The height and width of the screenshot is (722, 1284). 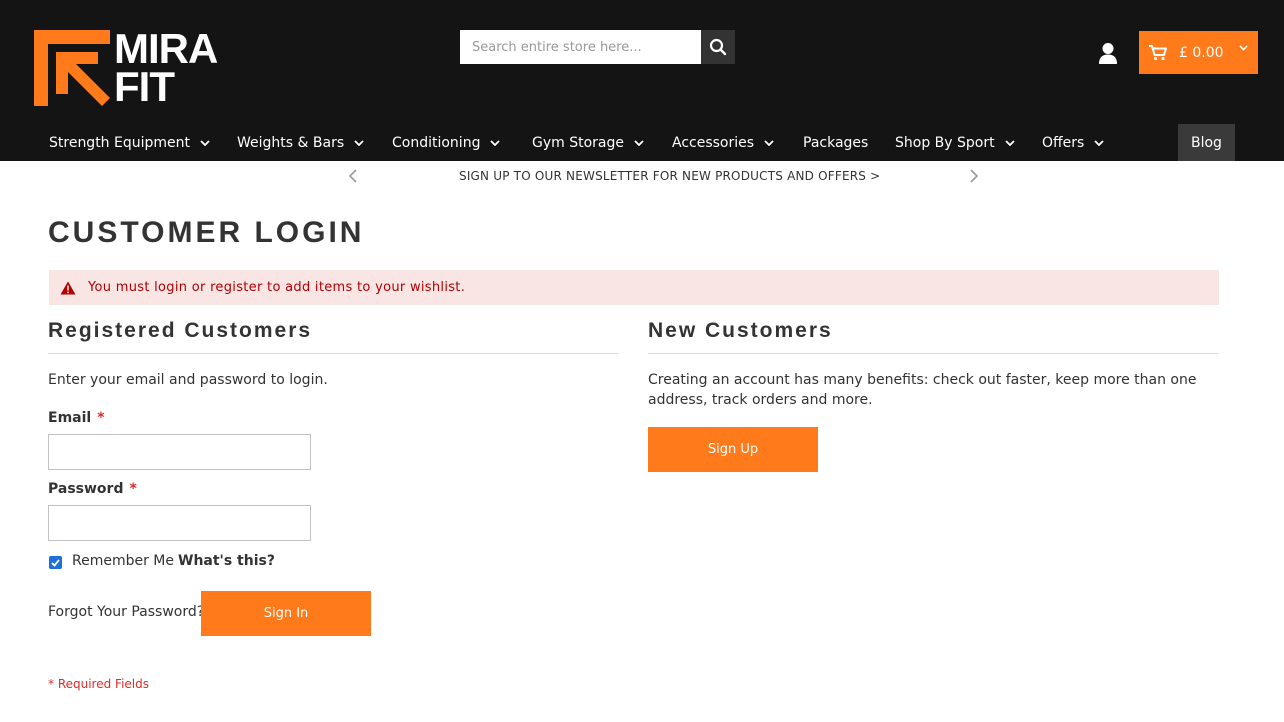 I want to click on remember-me-row: Remember Me What's this?, so click(x=162, y=561).